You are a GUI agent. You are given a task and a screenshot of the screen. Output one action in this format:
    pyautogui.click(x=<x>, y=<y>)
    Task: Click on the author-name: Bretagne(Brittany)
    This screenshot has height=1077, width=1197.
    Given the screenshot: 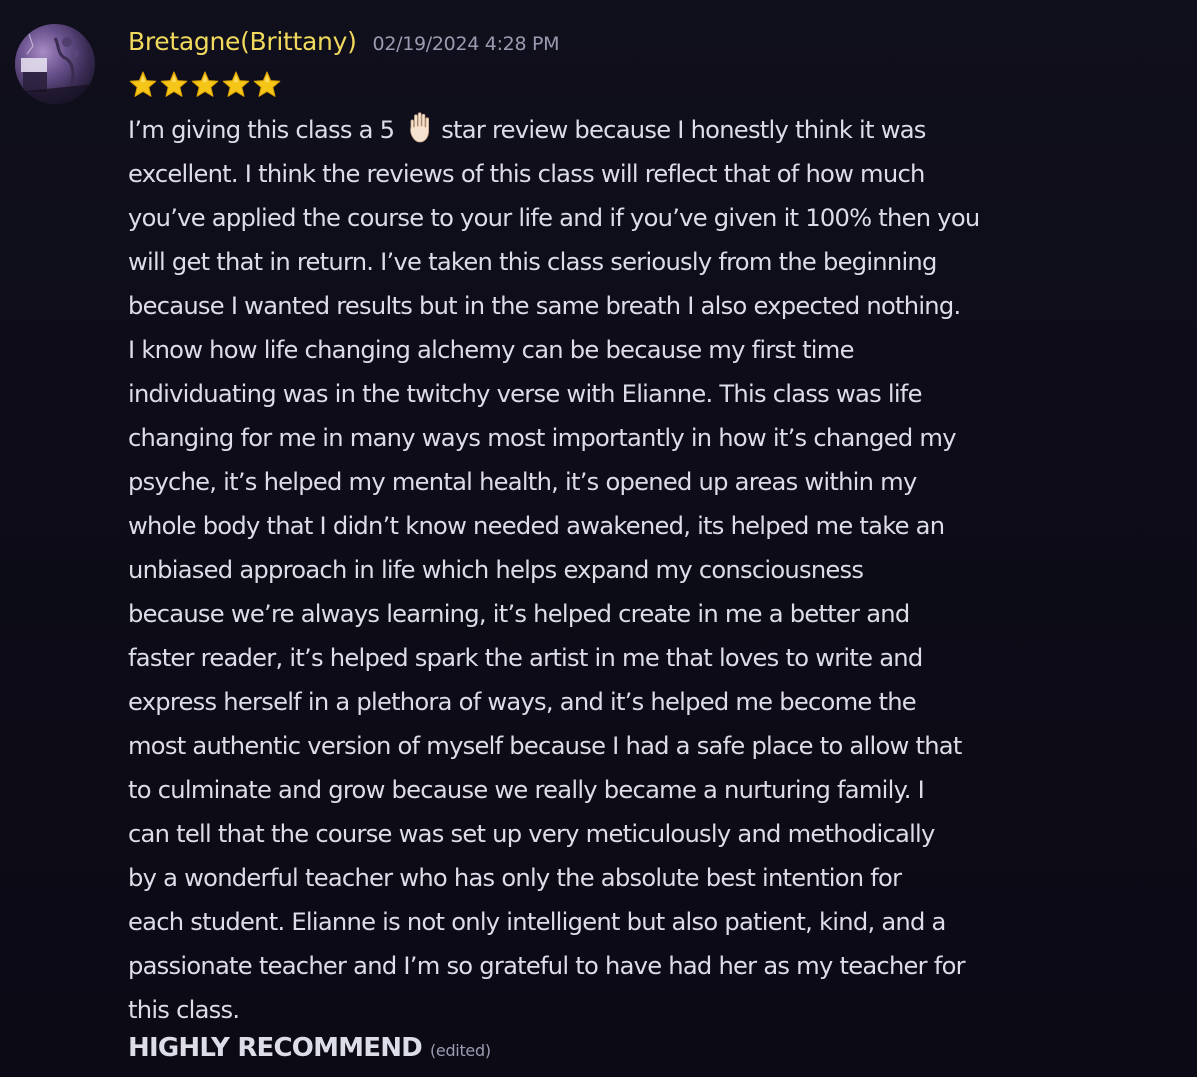 What is the action you would take?
    pyautogui.click(x=242, y=41)
    